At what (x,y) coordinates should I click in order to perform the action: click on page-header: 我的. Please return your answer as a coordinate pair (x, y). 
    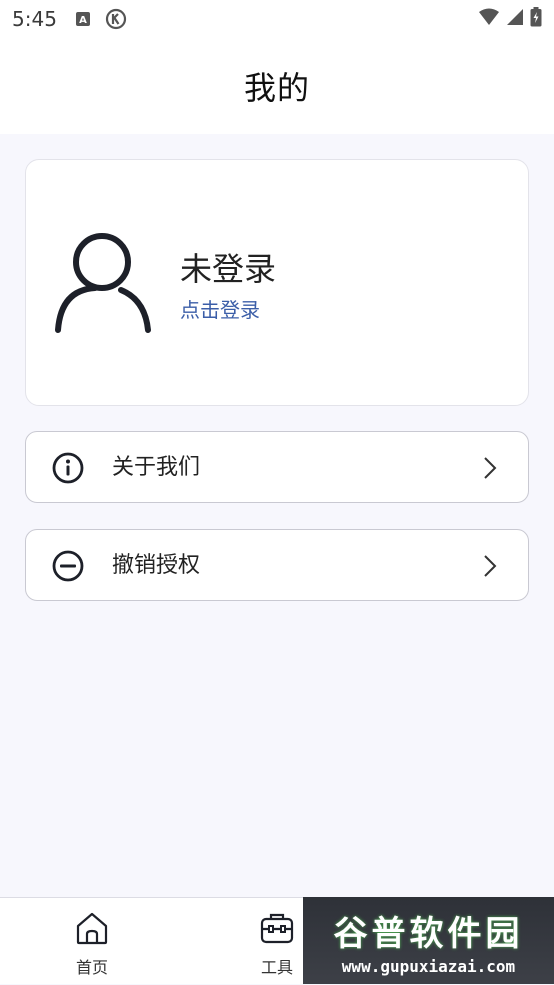
    Looking at the image, I should click on (277, 86).